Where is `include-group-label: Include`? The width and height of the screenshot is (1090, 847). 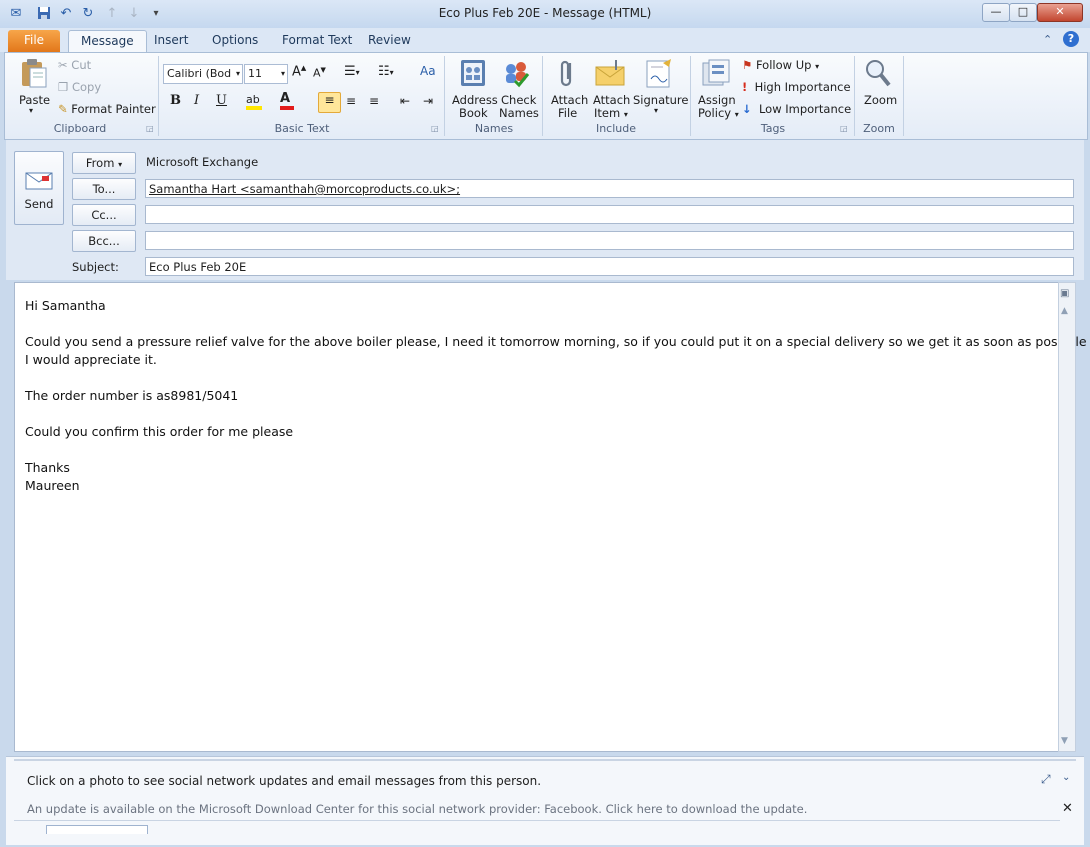
include-group-label: Include is located at coordinates (616, 128).